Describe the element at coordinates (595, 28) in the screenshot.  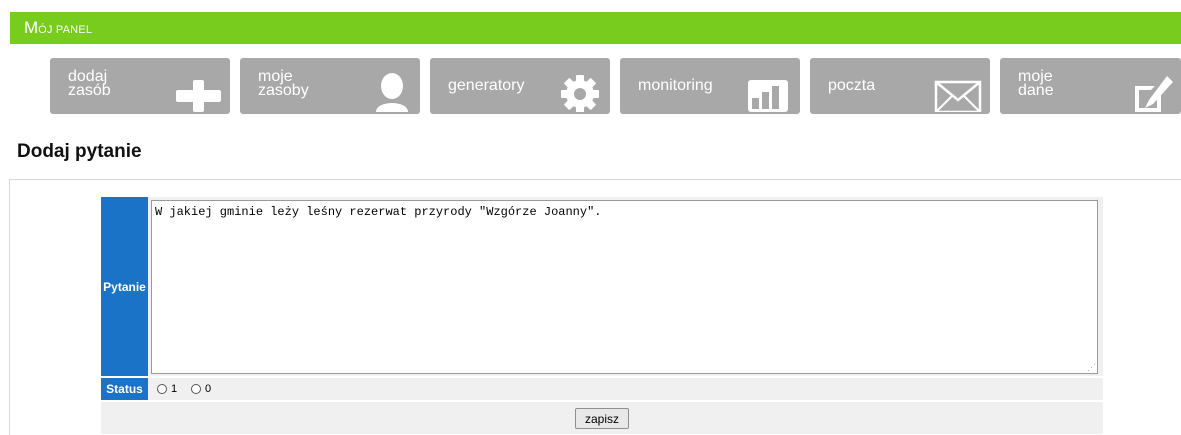
I see `panel-header-bar: MÓJ PANEL` at that location.